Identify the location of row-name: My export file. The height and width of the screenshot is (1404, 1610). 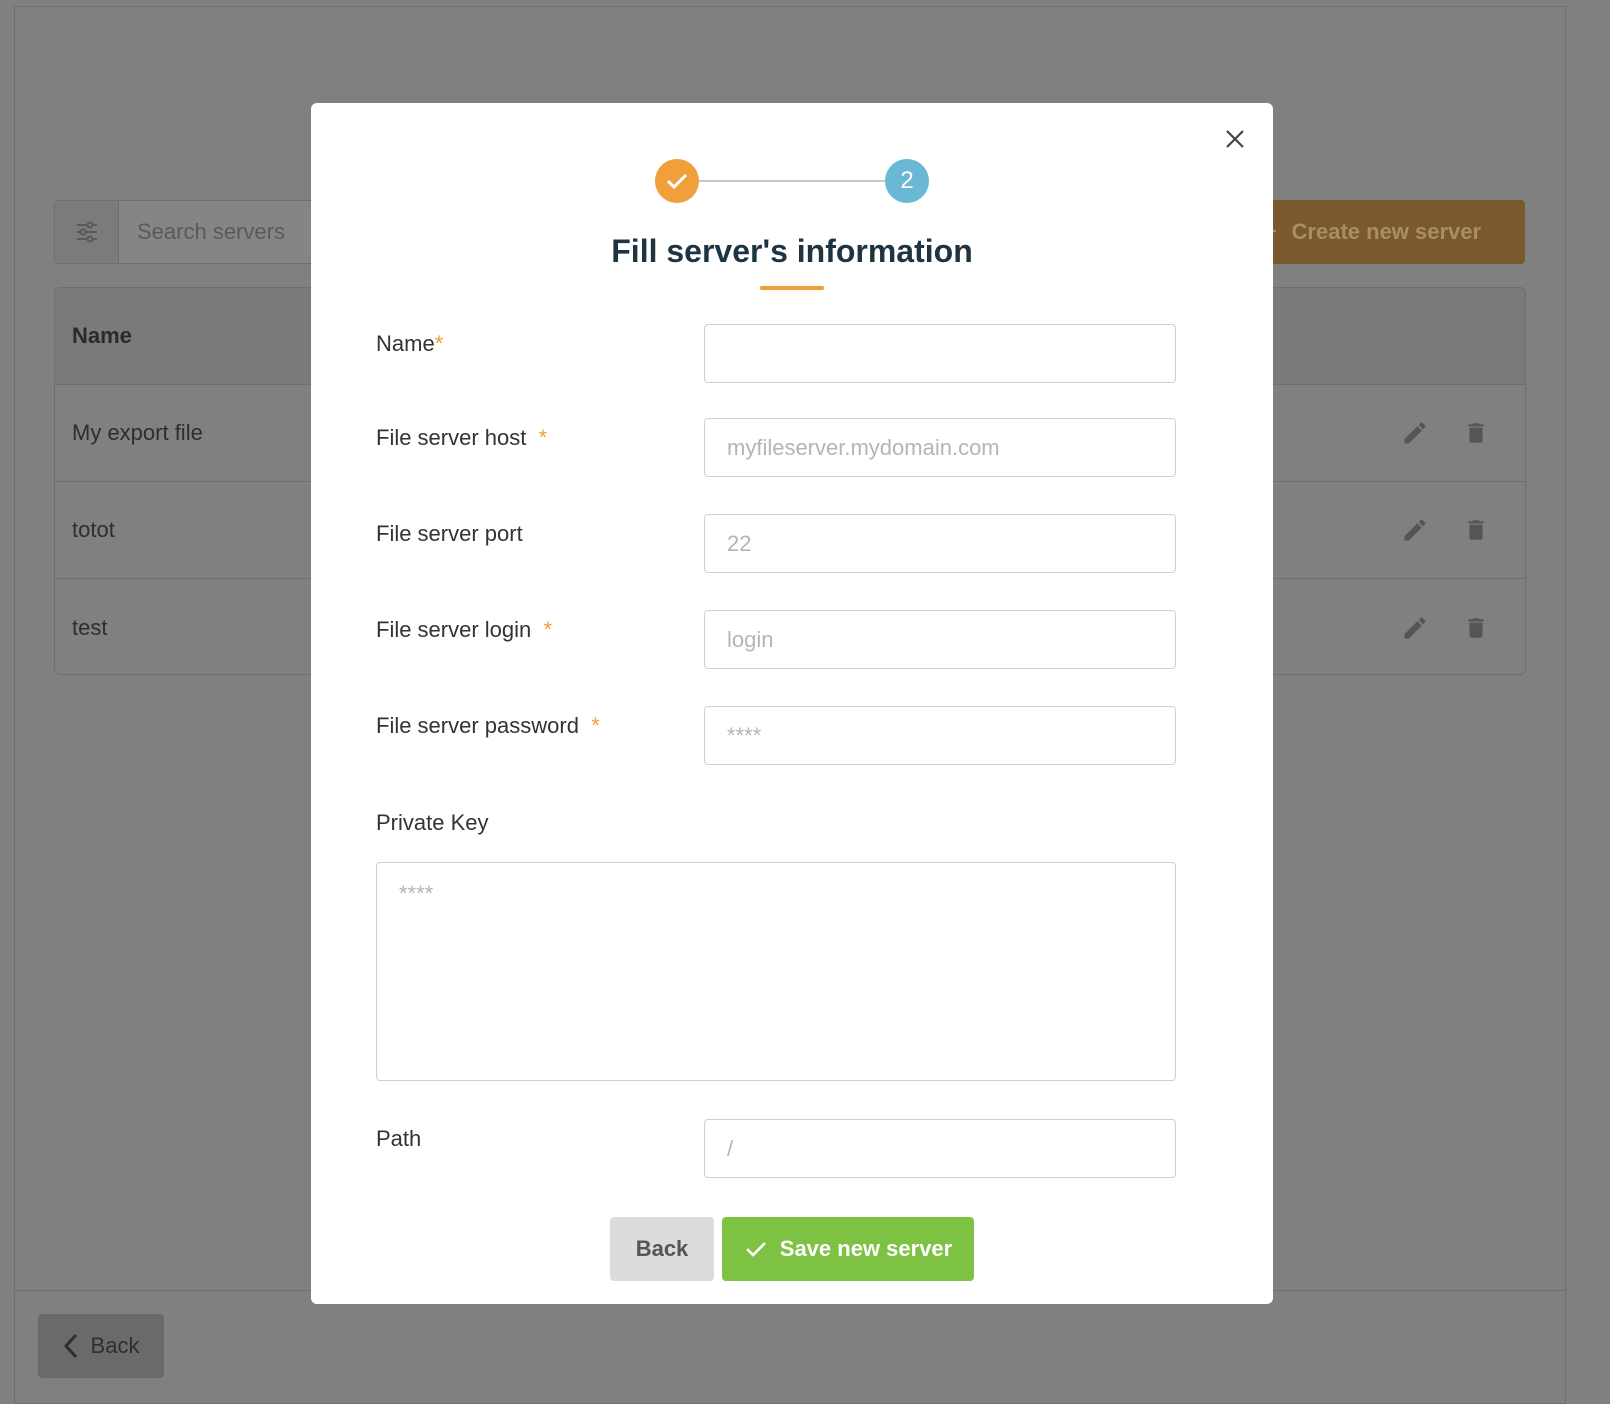
(137, 432).